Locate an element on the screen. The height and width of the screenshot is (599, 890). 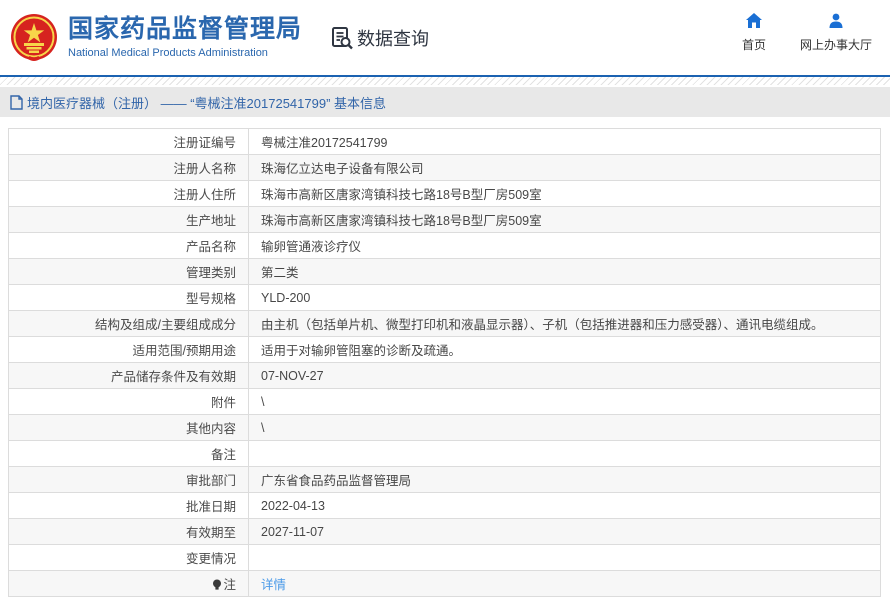
breadcrumb-text: 境内医疗器械（注册） —— “粤械注准20172541799” 基本信息 is located at coordinates (207, 103).